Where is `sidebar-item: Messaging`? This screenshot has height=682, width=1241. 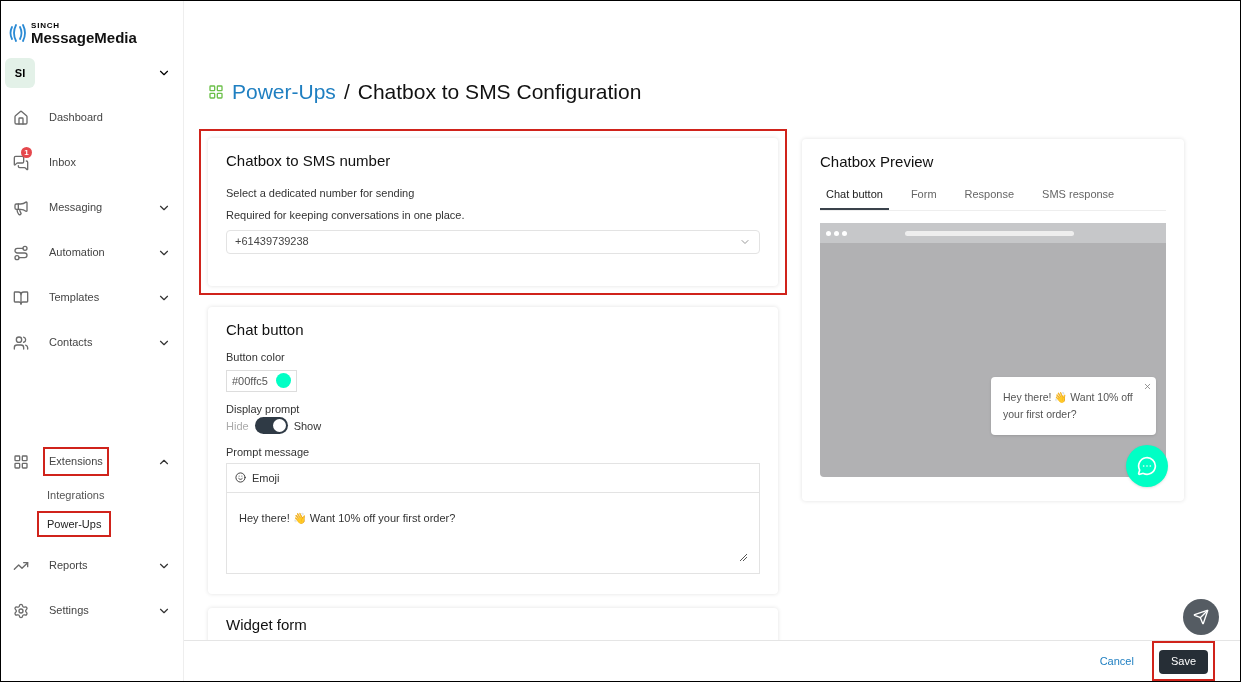 sidebar-item: Messaging is located at coordinates (76, 207).